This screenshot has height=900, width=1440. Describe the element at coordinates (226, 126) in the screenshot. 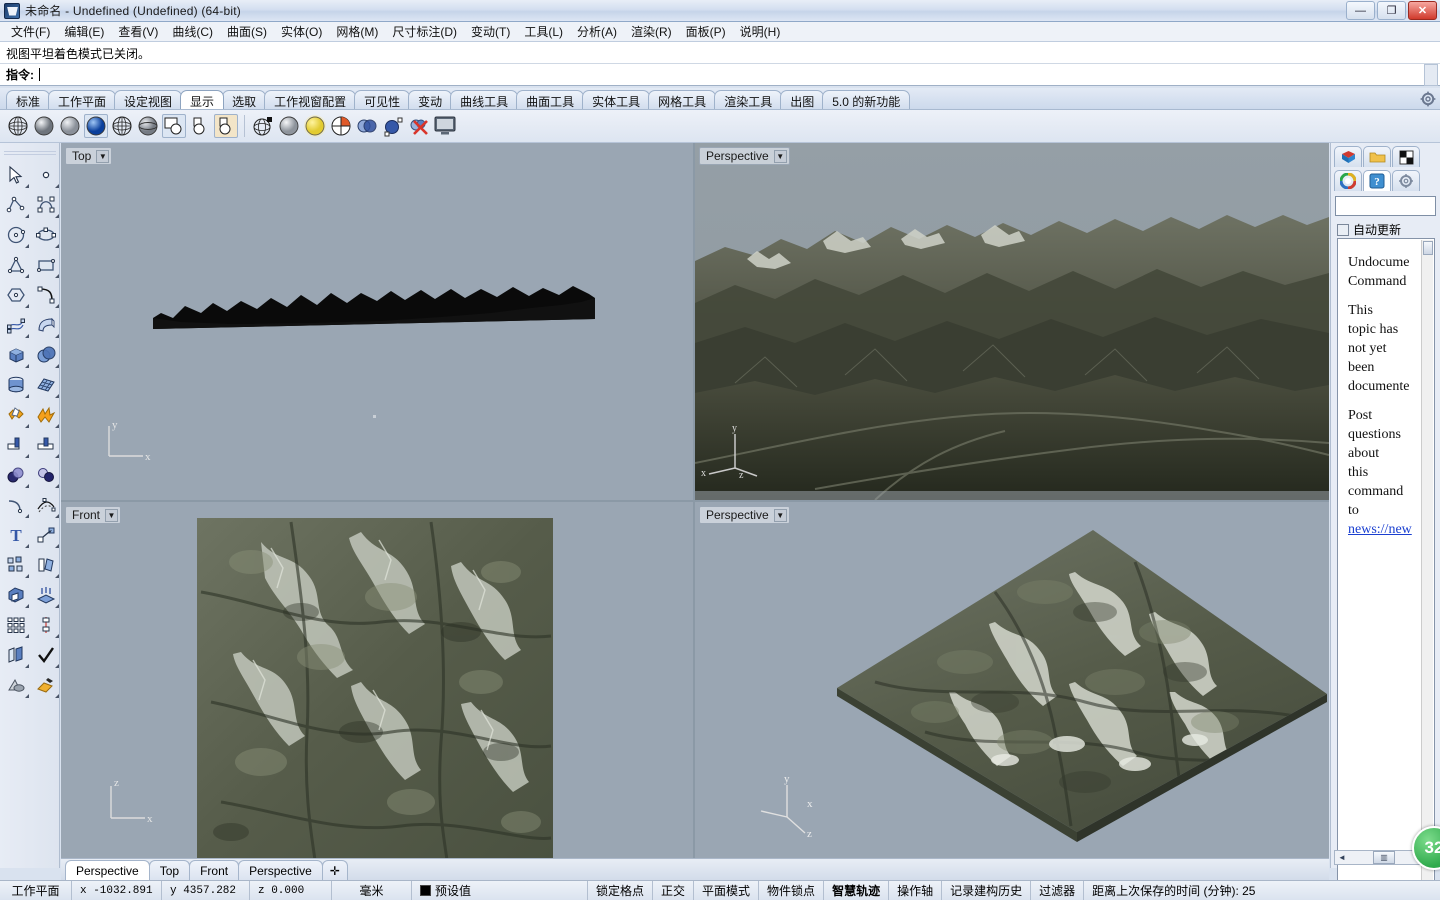

I see `flat-shade-display-icon` at that location.